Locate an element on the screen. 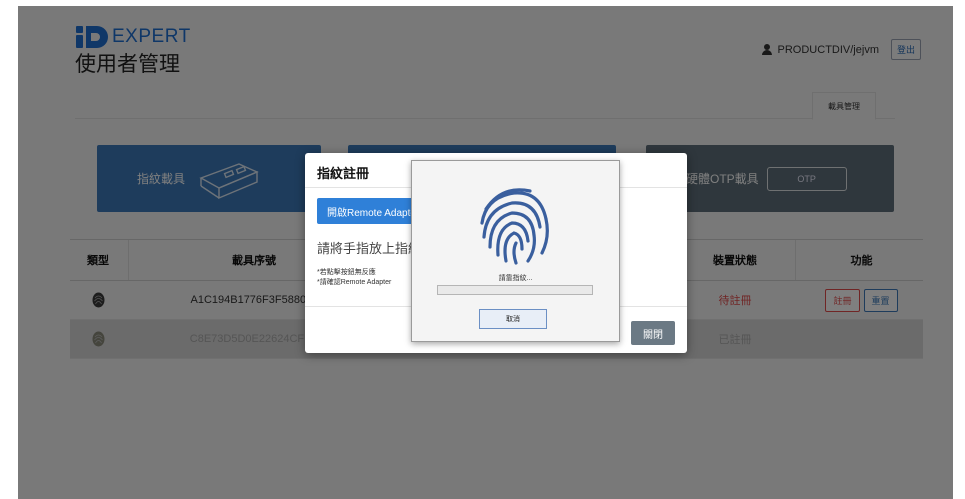  close-button: 關閉 is located at coordinates (653, 333).